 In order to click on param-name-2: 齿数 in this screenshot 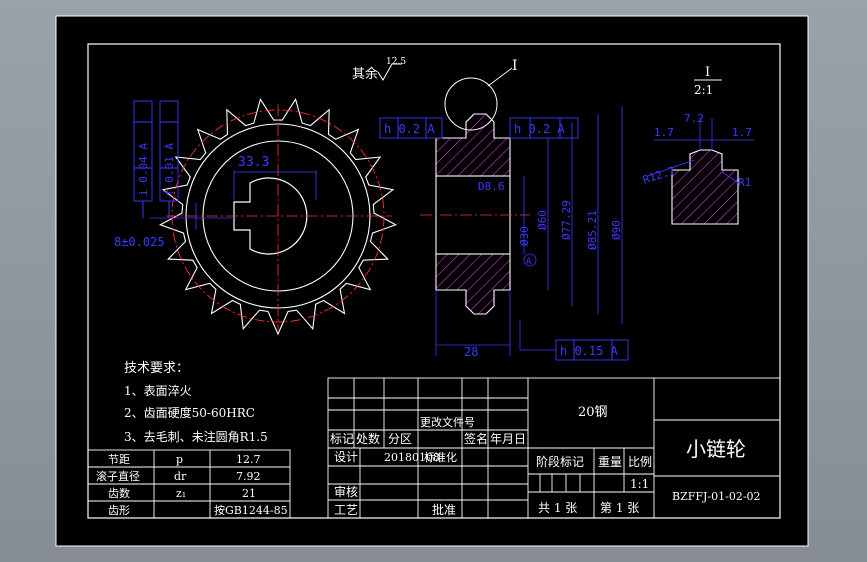, I will do `click(119, 493)`.